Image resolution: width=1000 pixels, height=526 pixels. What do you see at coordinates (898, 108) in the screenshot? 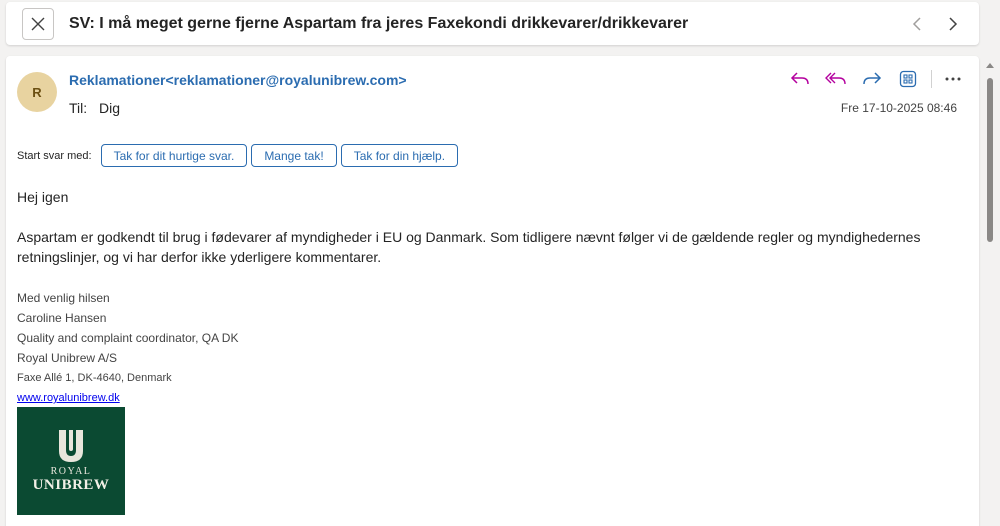
I see `message-datetime: Fre 17-10-2025 08:46` at bounding box center [898, 108].